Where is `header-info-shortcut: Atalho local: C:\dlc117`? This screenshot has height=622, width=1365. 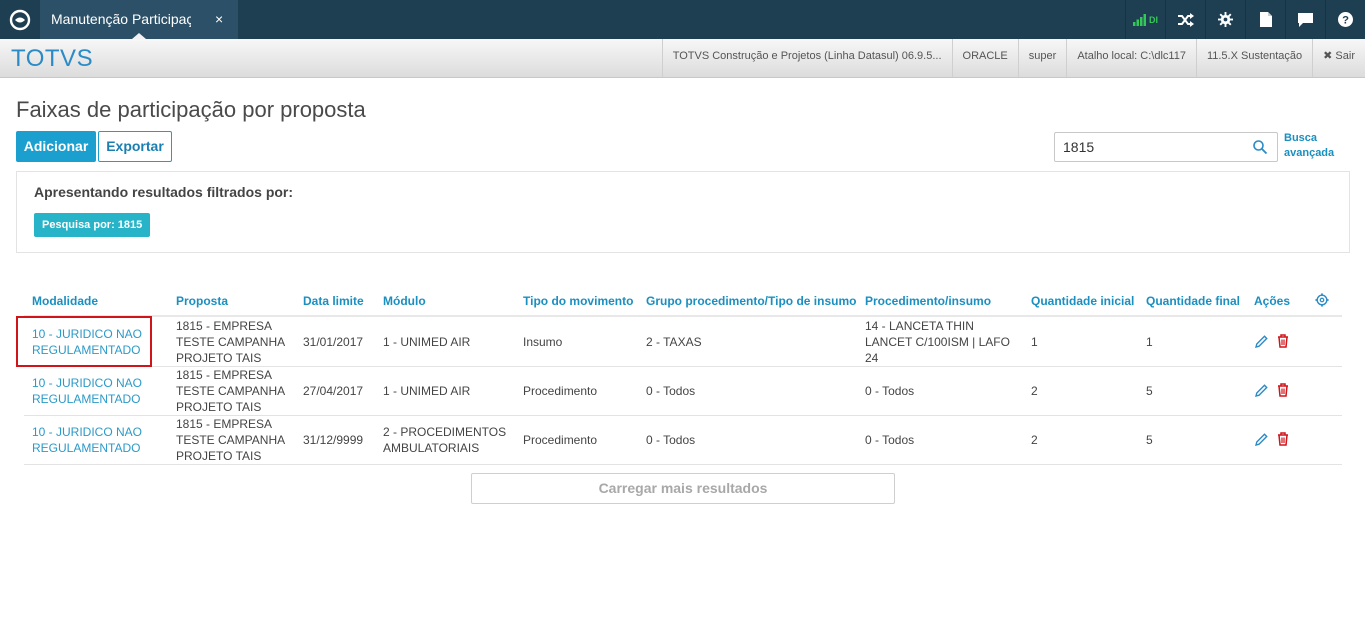 header-info-shortcut: Atalho local: C:\dlc117 is located at coordinates (1131, 58).